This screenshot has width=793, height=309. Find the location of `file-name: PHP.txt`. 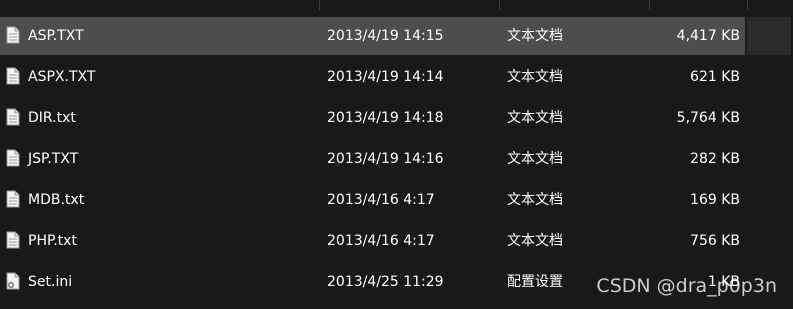

file-name: PHP.txt is located at coordinates (52, 241).